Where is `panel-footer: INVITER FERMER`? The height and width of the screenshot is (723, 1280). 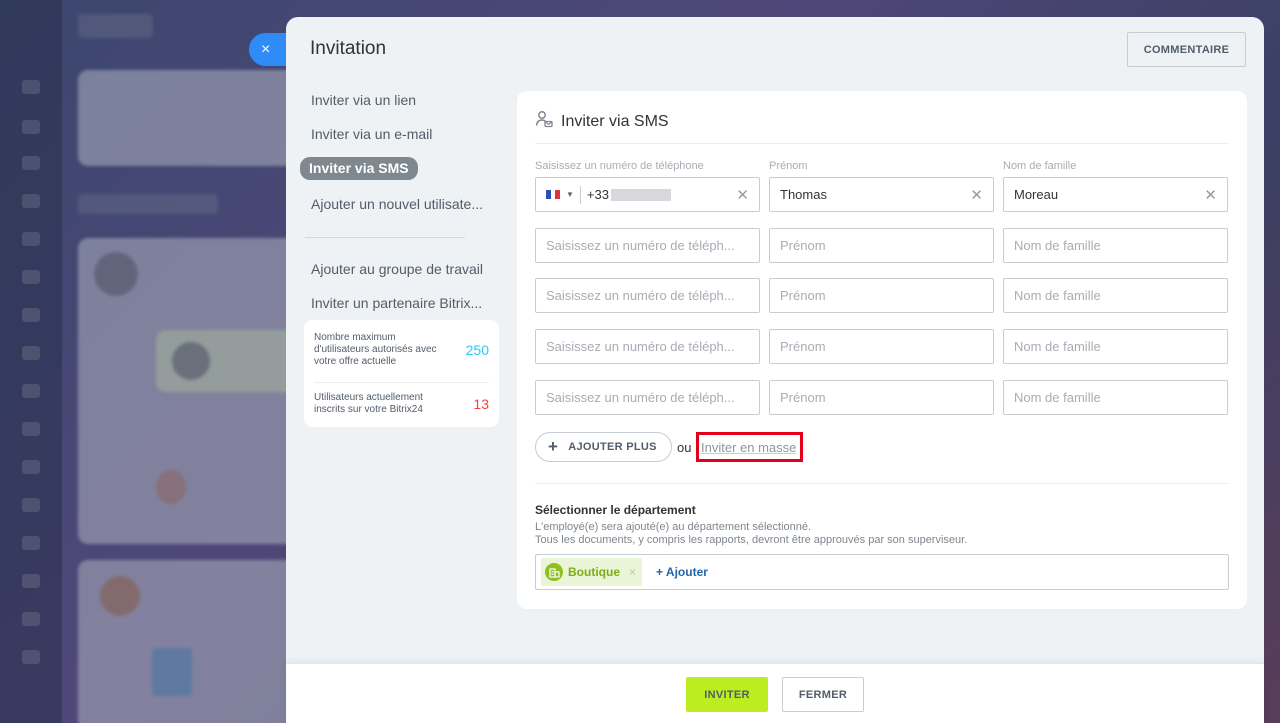 panel-footer: INVITER FERMER is located at coordinates (775, 693).